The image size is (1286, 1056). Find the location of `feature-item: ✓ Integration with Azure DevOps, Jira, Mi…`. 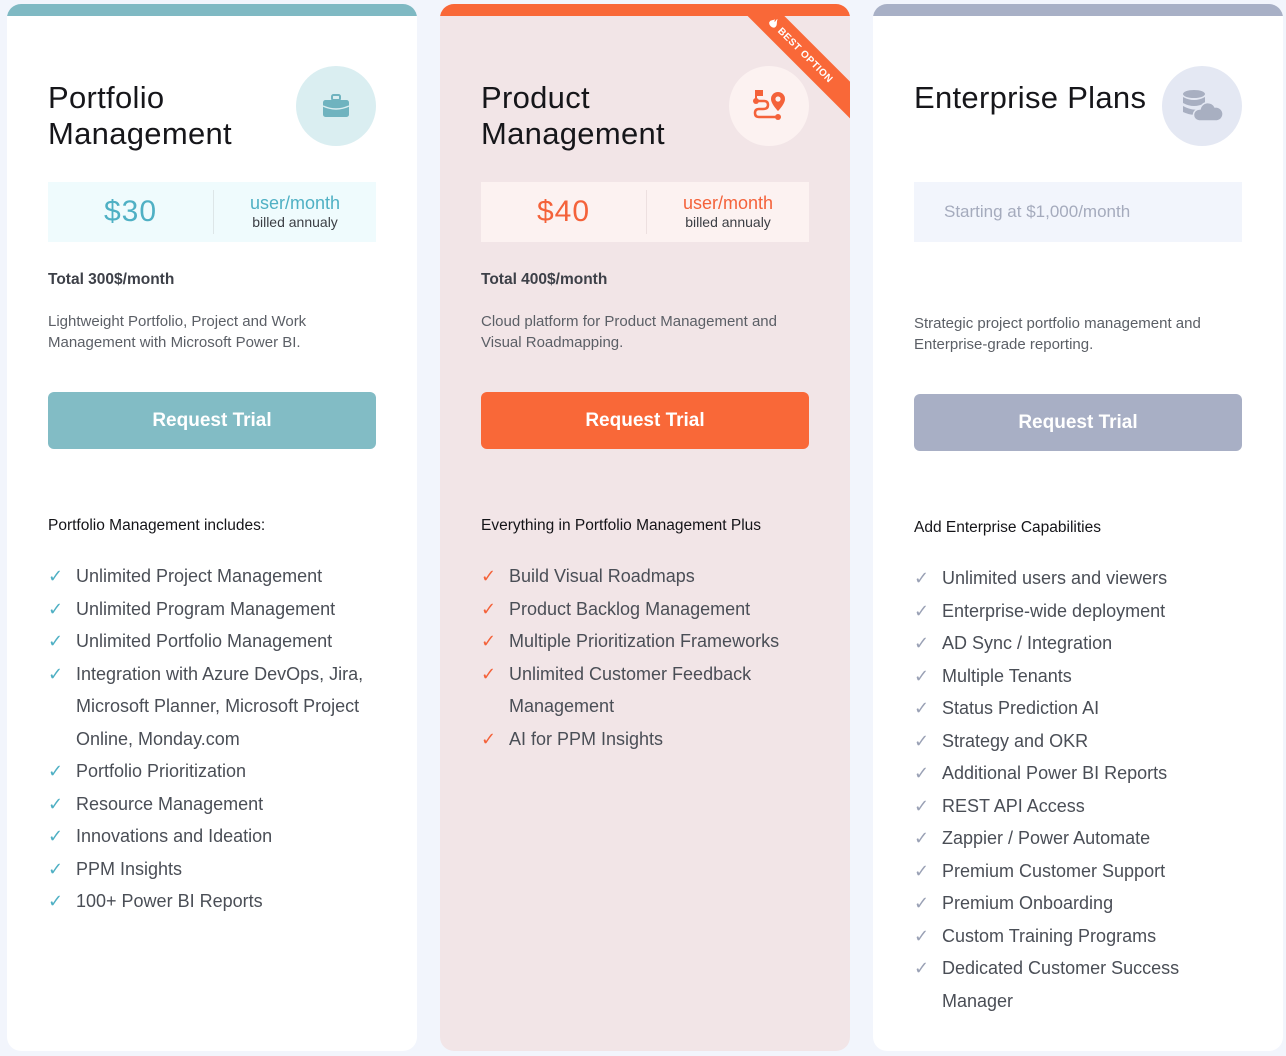

feature-item: ✓ Integration with Azure DevOps, Jira, Mi… is located at coordinates (218, 707).